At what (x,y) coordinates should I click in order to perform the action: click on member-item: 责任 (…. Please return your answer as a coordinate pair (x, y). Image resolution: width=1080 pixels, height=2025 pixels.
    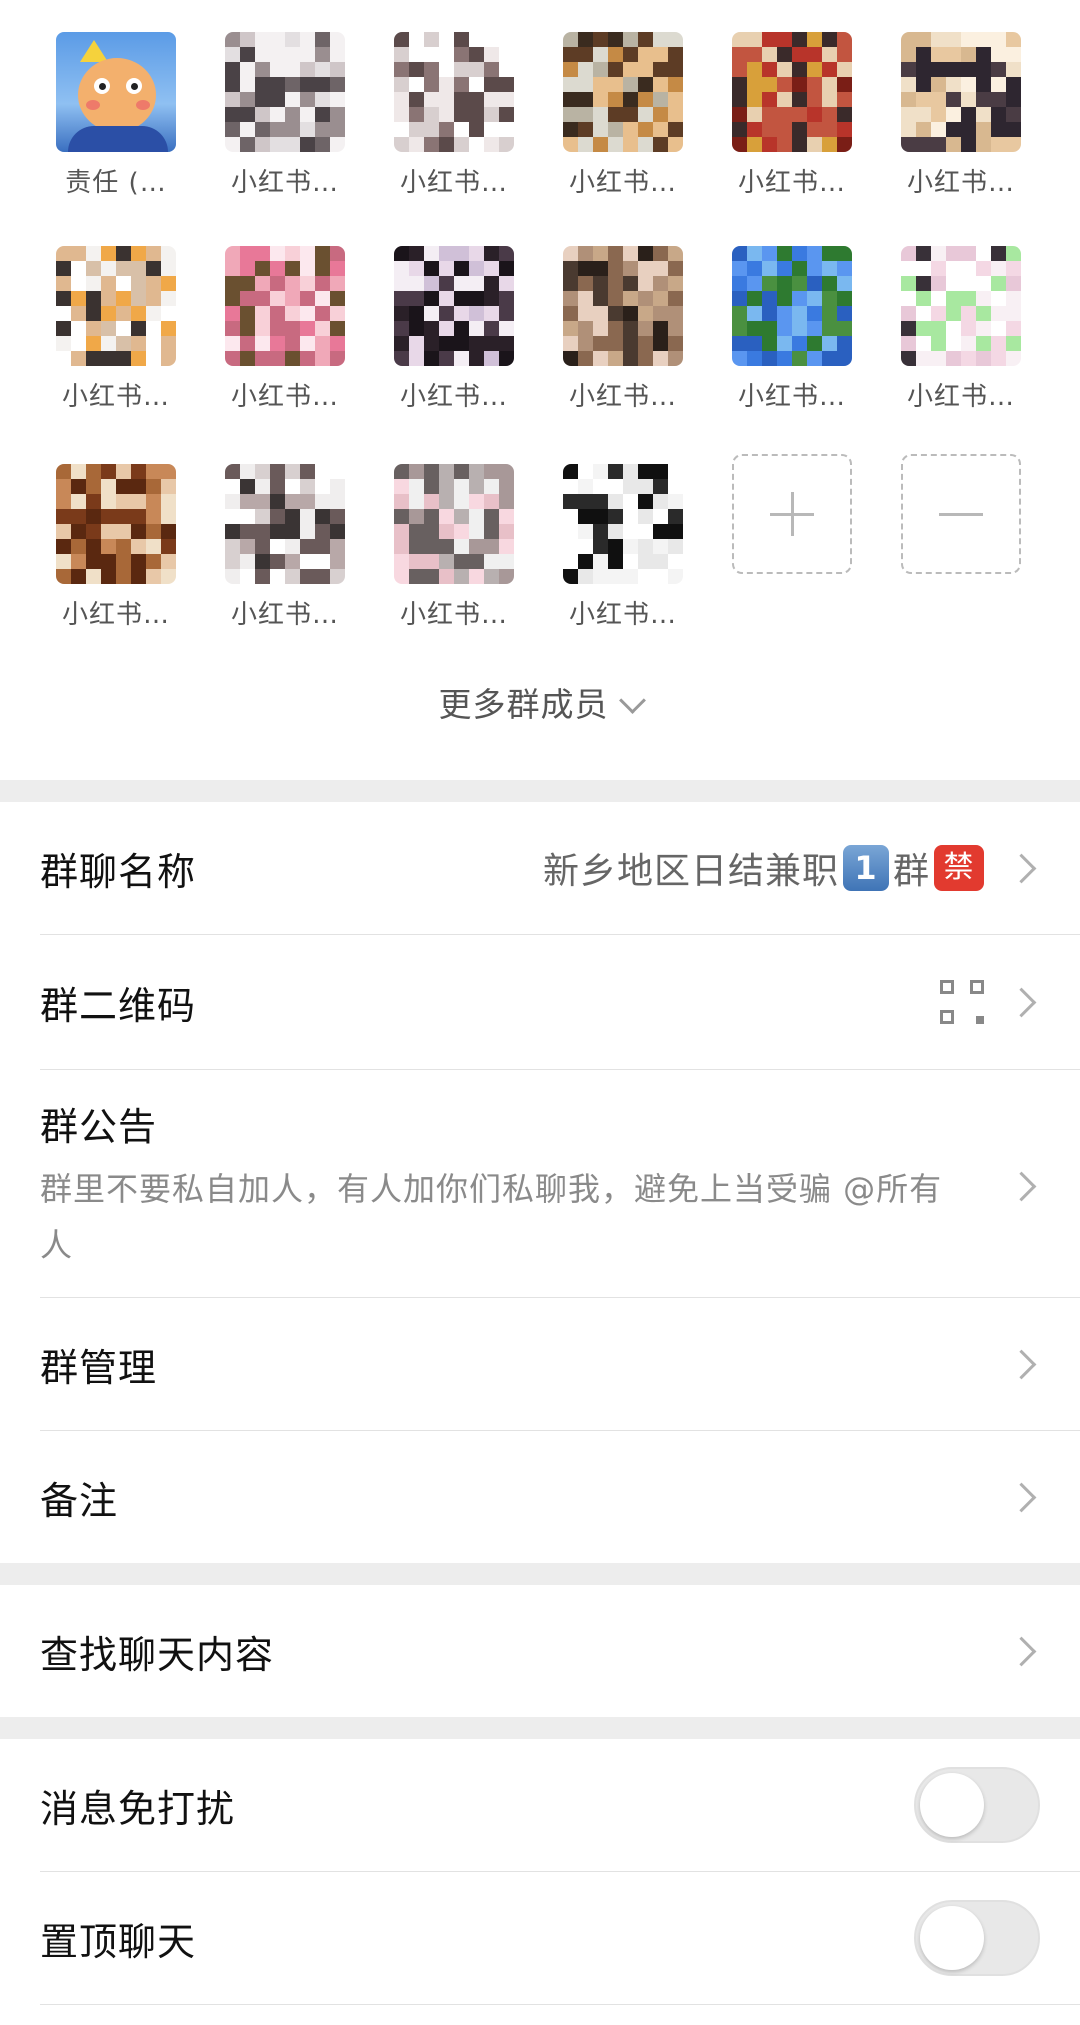
    Looking at the image, I should click on (116, 115).